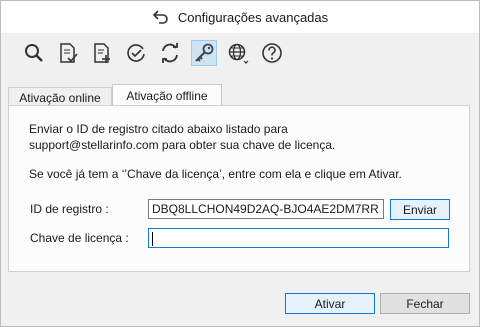 The width and height of the screenshot is (480, 327). Describe the element at coordinates (253, 17) in the screenshot. I see `window-title: Configurações avançadas` at that location.